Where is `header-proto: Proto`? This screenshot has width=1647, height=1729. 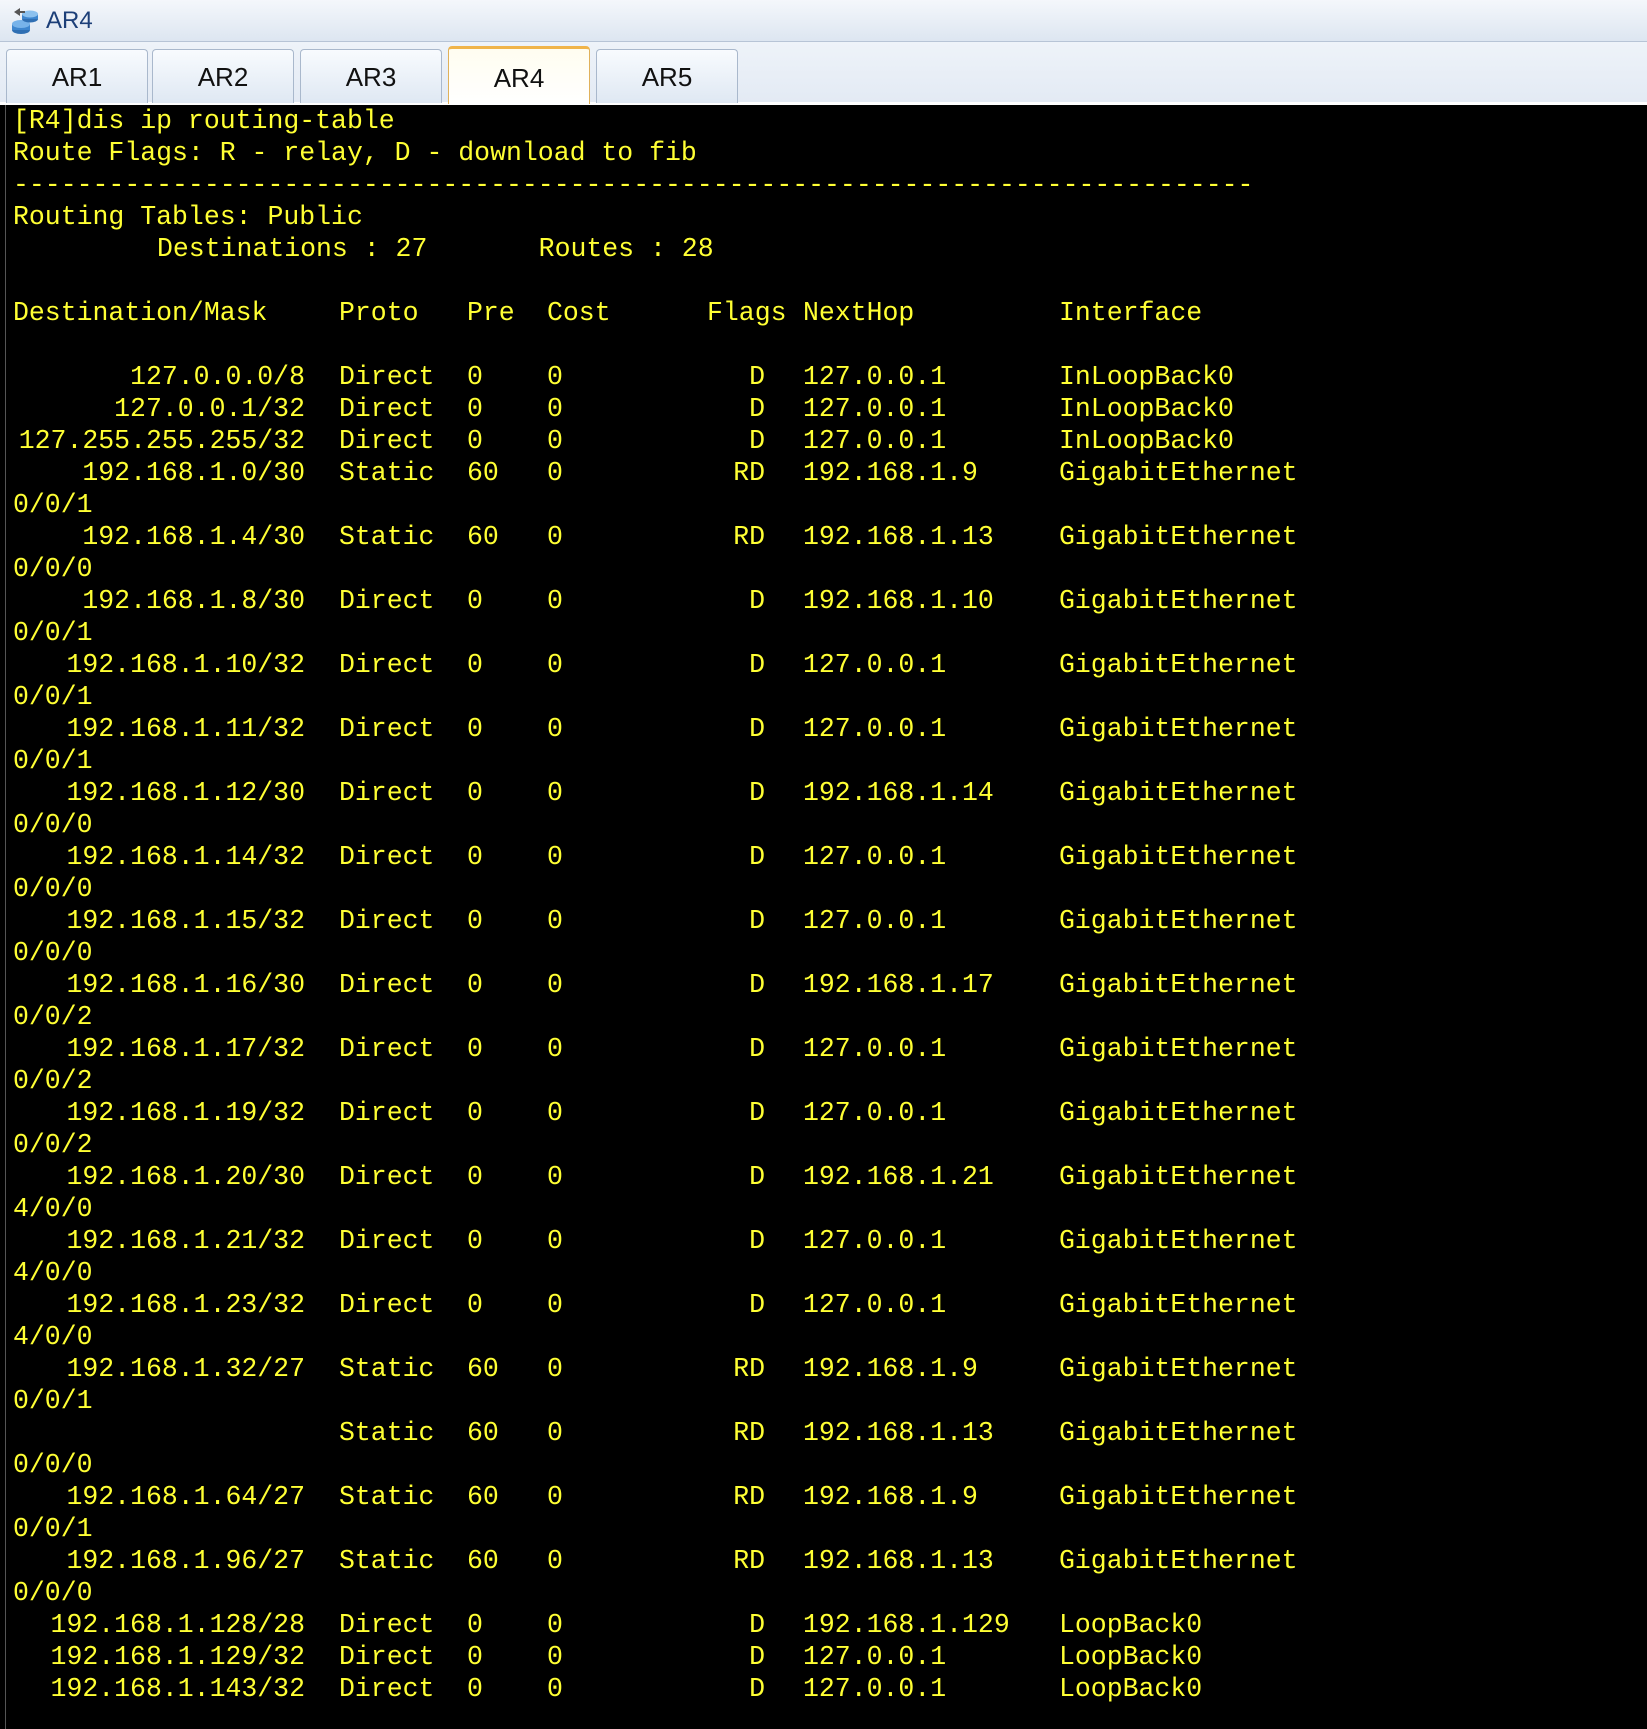
header-proto: Proto is located at coordinates (379, 313).